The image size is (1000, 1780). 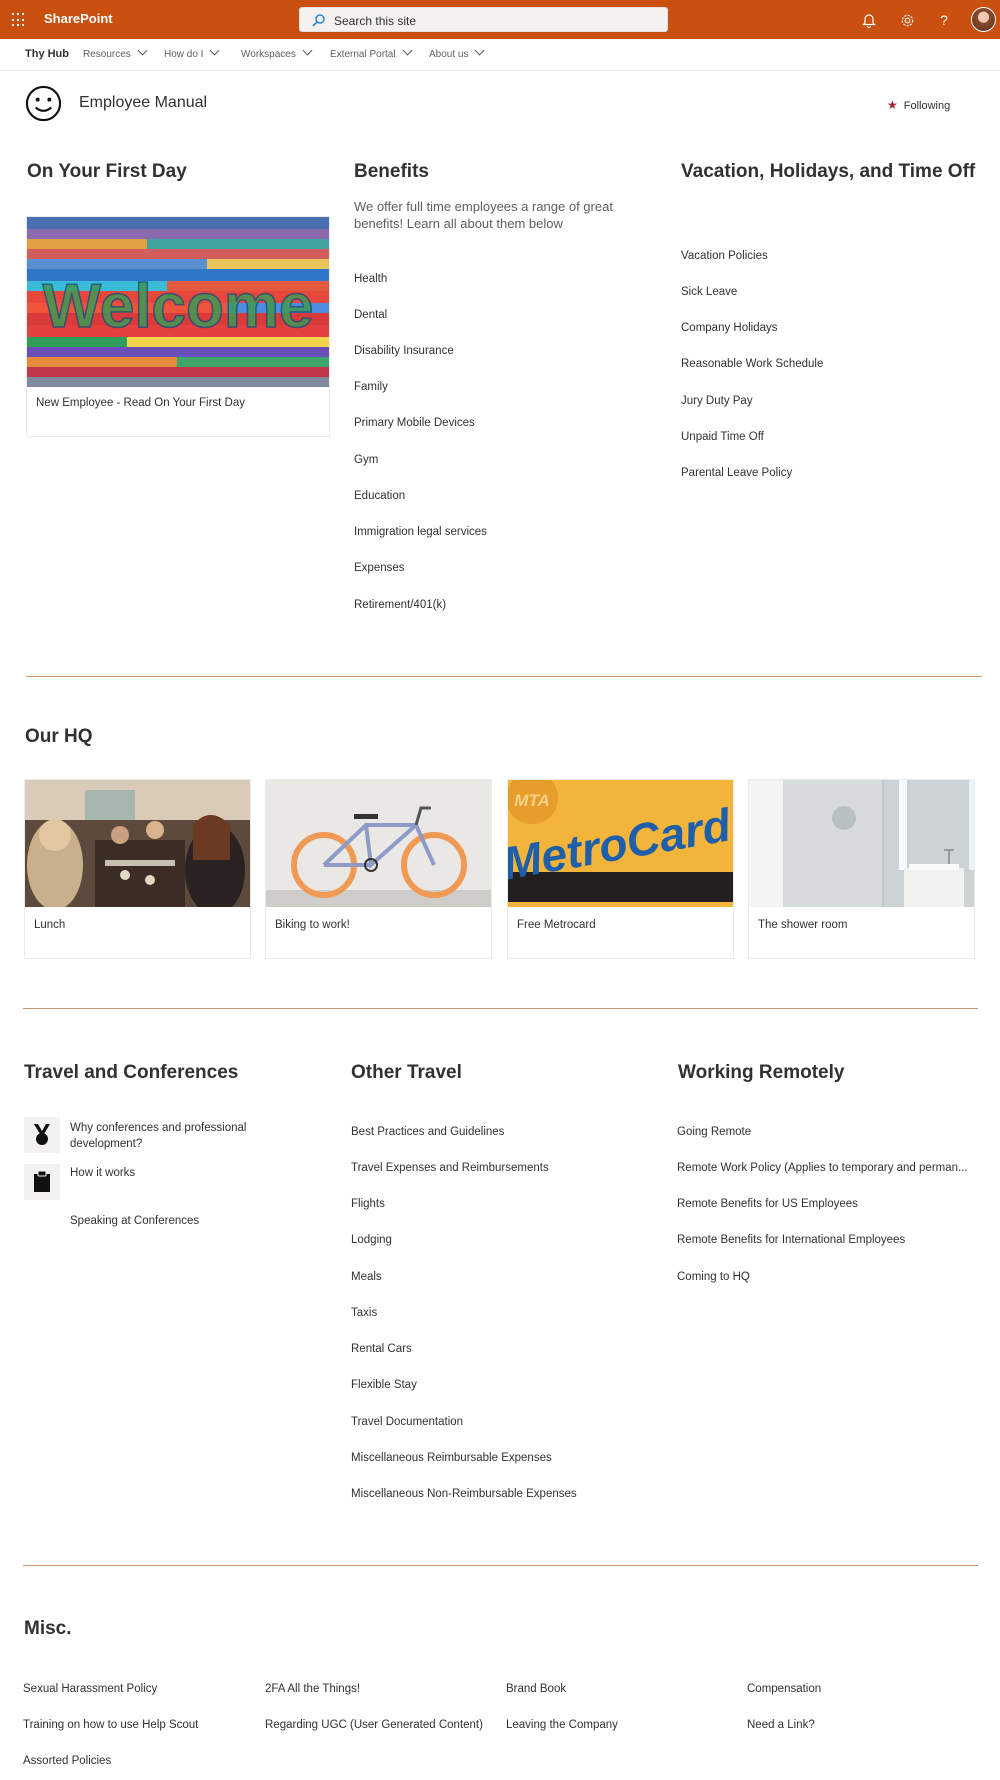 I want to click on app-name: SharePoint, so click(x=78, y=18).